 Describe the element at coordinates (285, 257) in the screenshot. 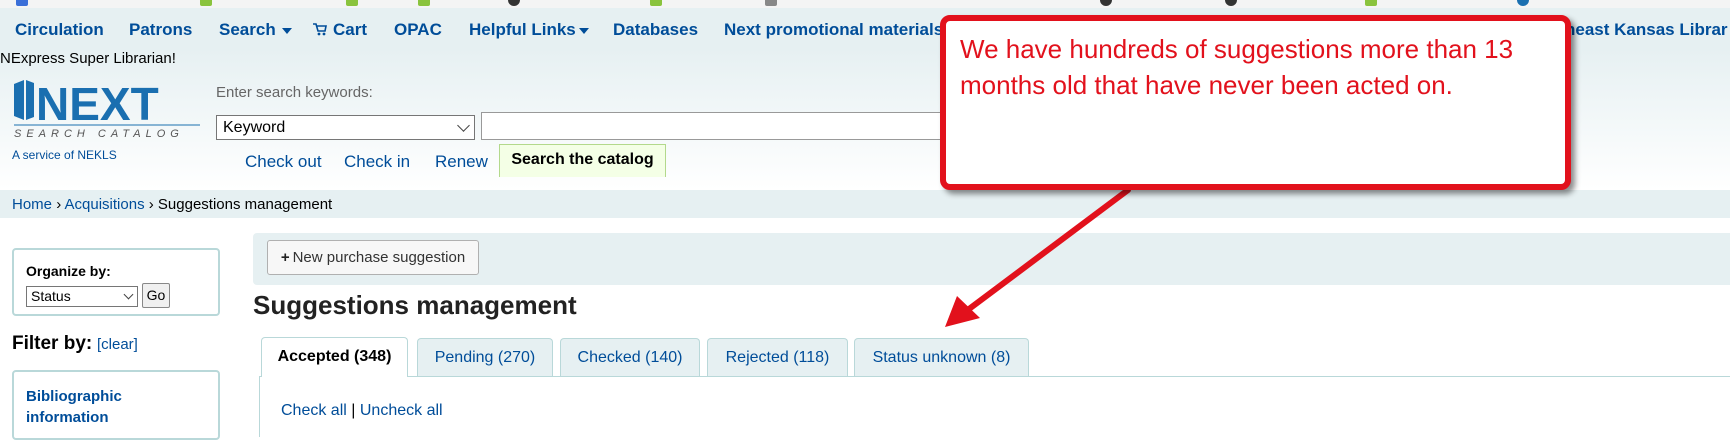

I see `plus-icon: +` at that location.